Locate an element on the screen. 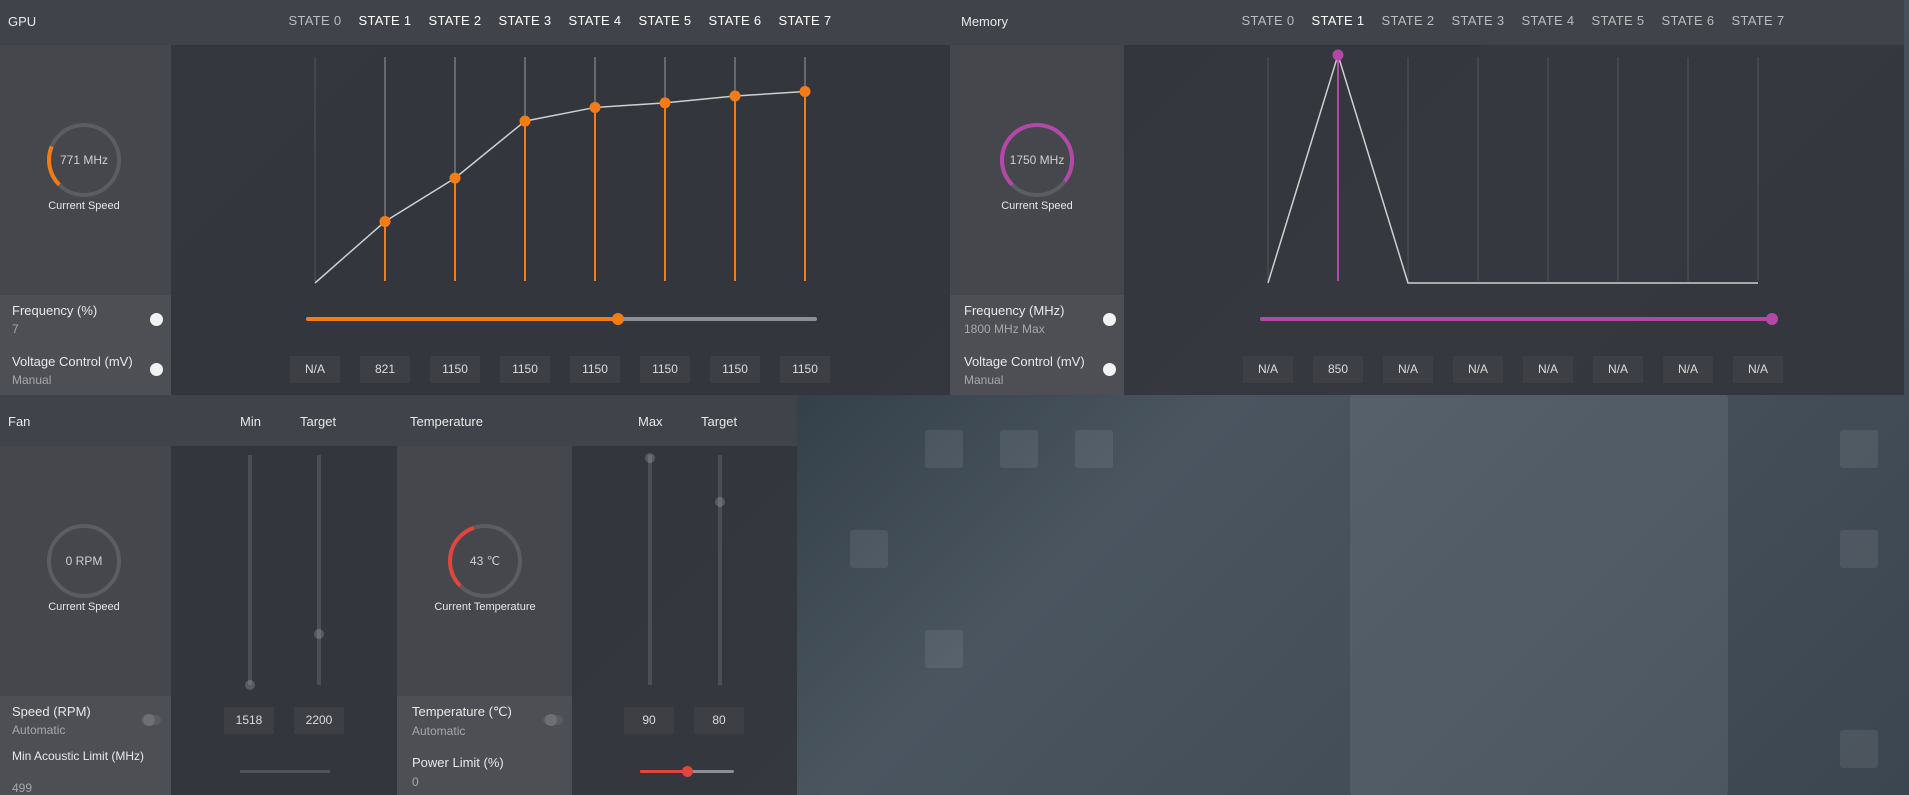 This screenshot has width=1909, height=795. gpu-state-chart is located at coordinates (560, 170).